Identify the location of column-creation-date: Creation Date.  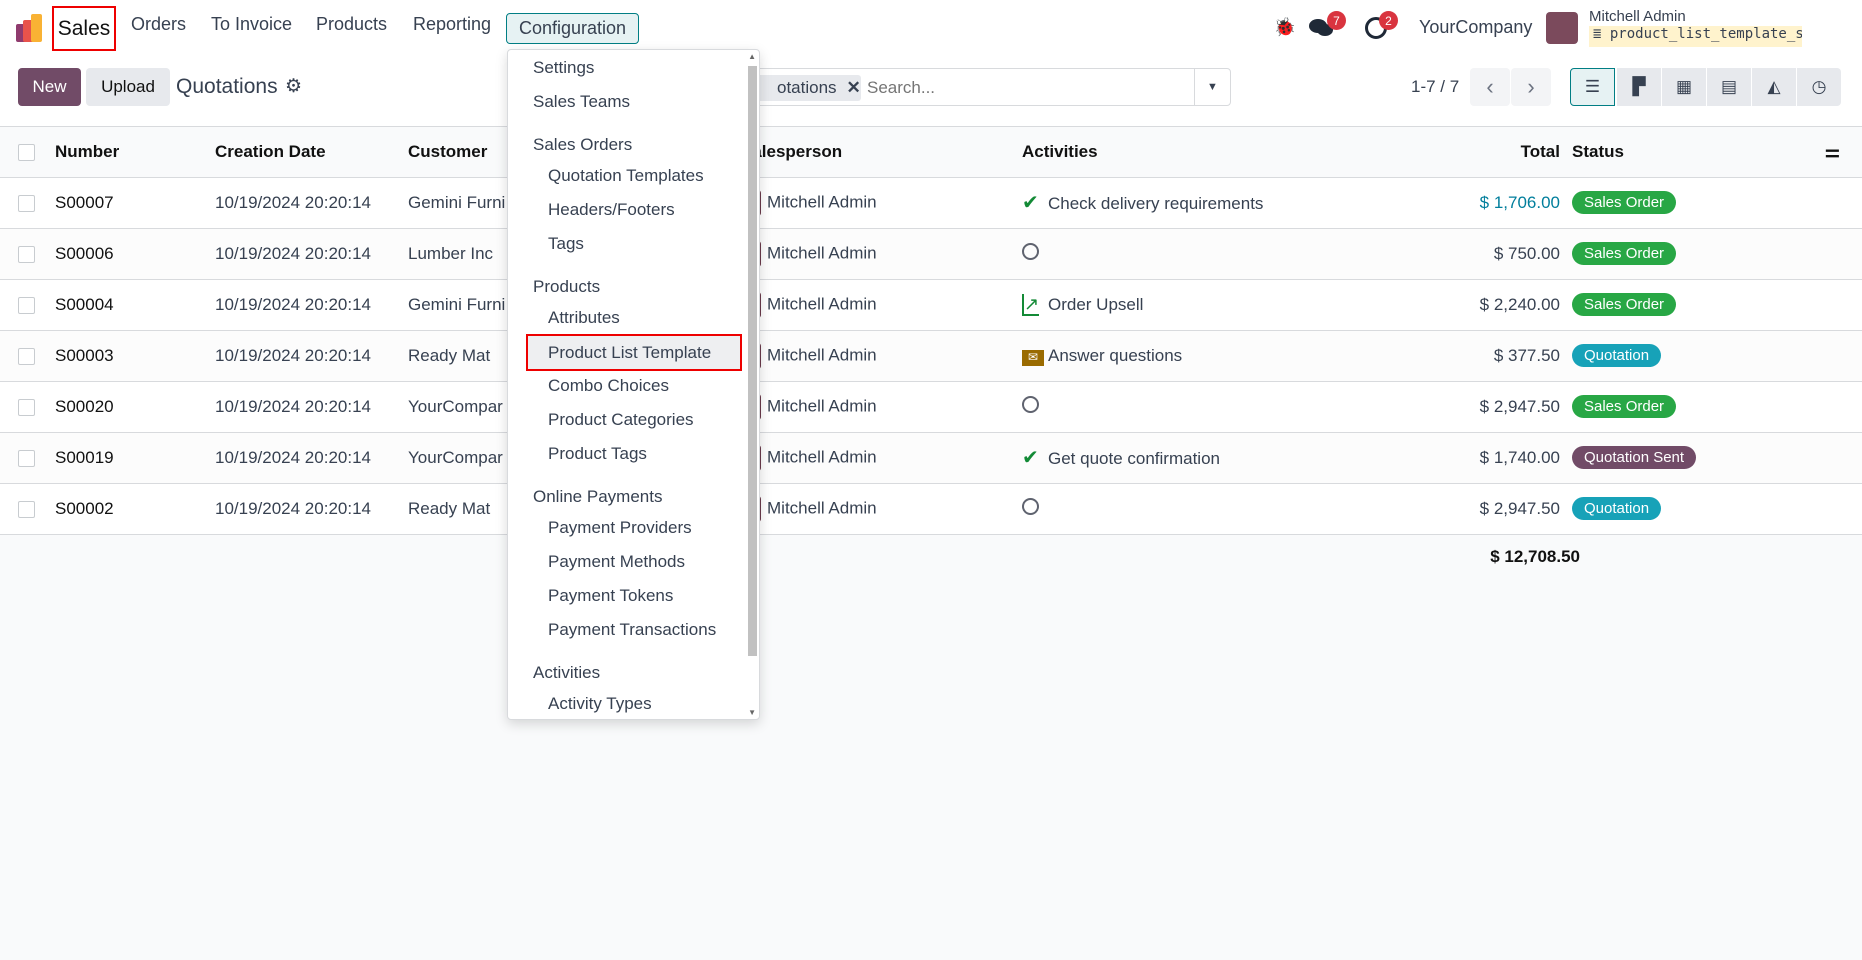
(311, 152).